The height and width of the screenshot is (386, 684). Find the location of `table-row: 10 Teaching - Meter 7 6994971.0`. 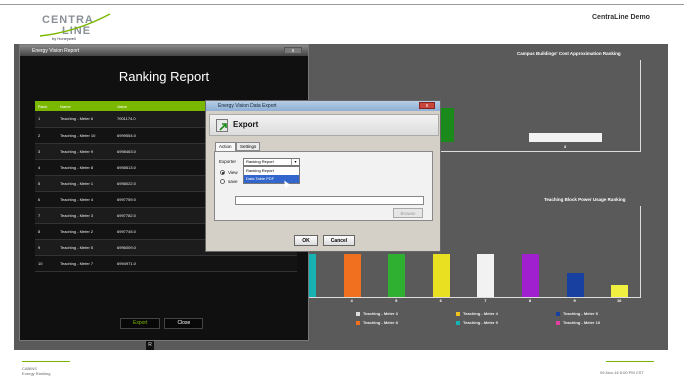

table-row: 10 Teaching - Meter 7 6994971.0 is located at coordinates (166, 263).